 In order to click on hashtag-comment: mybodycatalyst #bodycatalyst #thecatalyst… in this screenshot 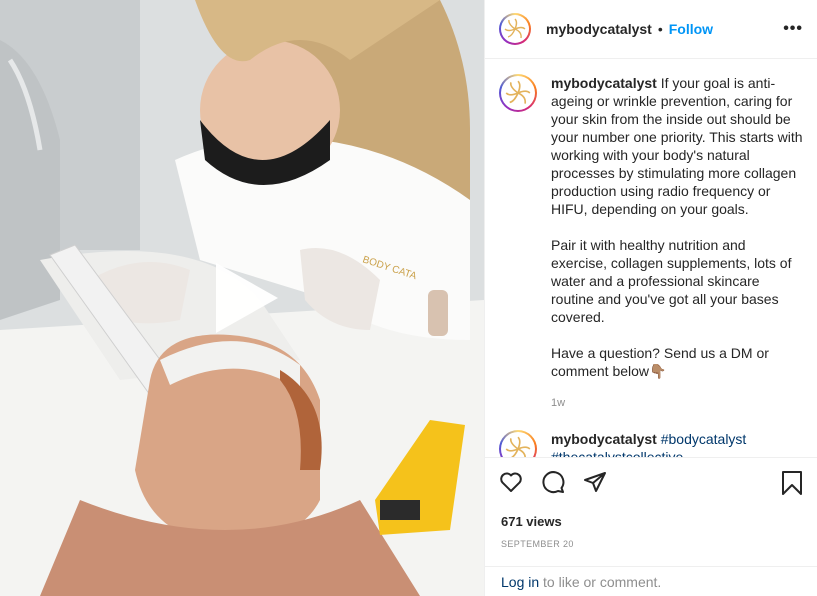, I will do `click(651, 434)`.